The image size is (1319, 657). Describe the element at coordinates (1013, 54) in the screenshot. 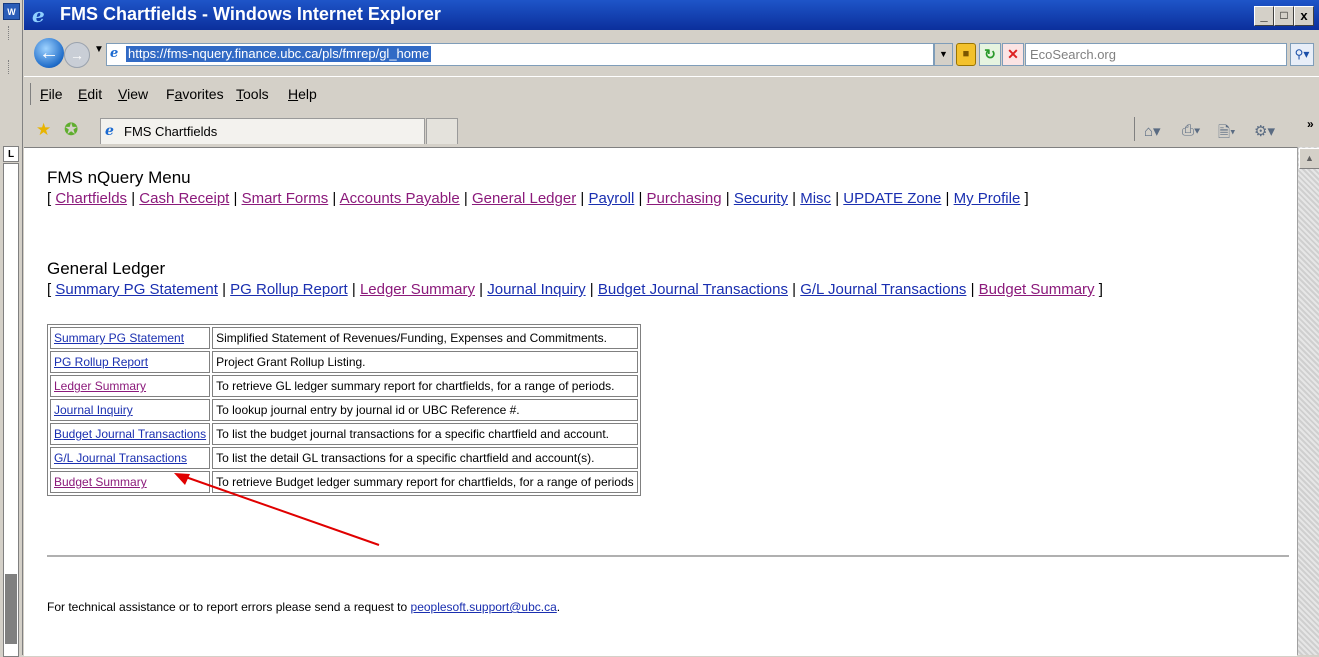

I see `stop-icon: ✕` at that location.